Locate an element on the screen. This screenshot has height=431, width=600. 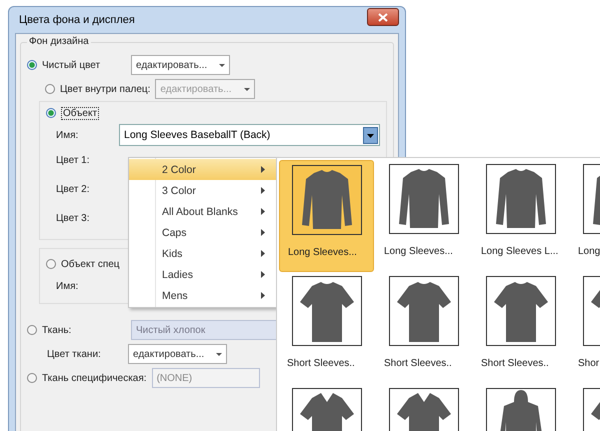
gallery-item: Shor is located at coordinates (585, 328).